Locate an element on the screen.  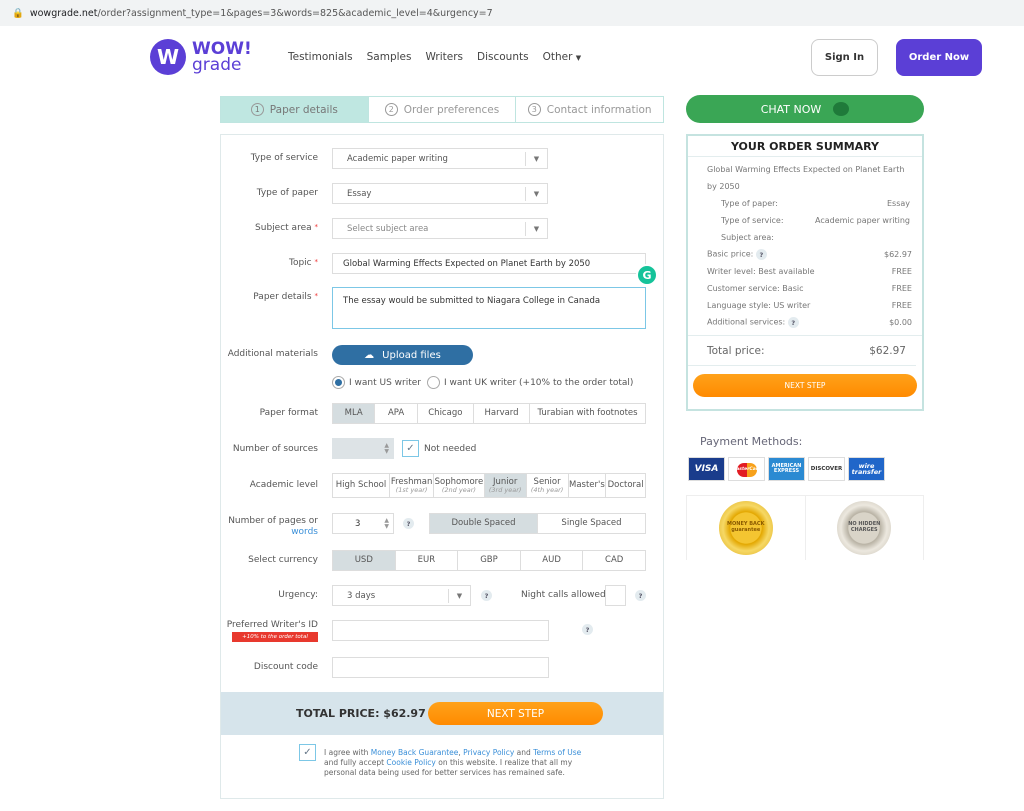
summary-total: $62.97 is located at coordinates (887, 350).